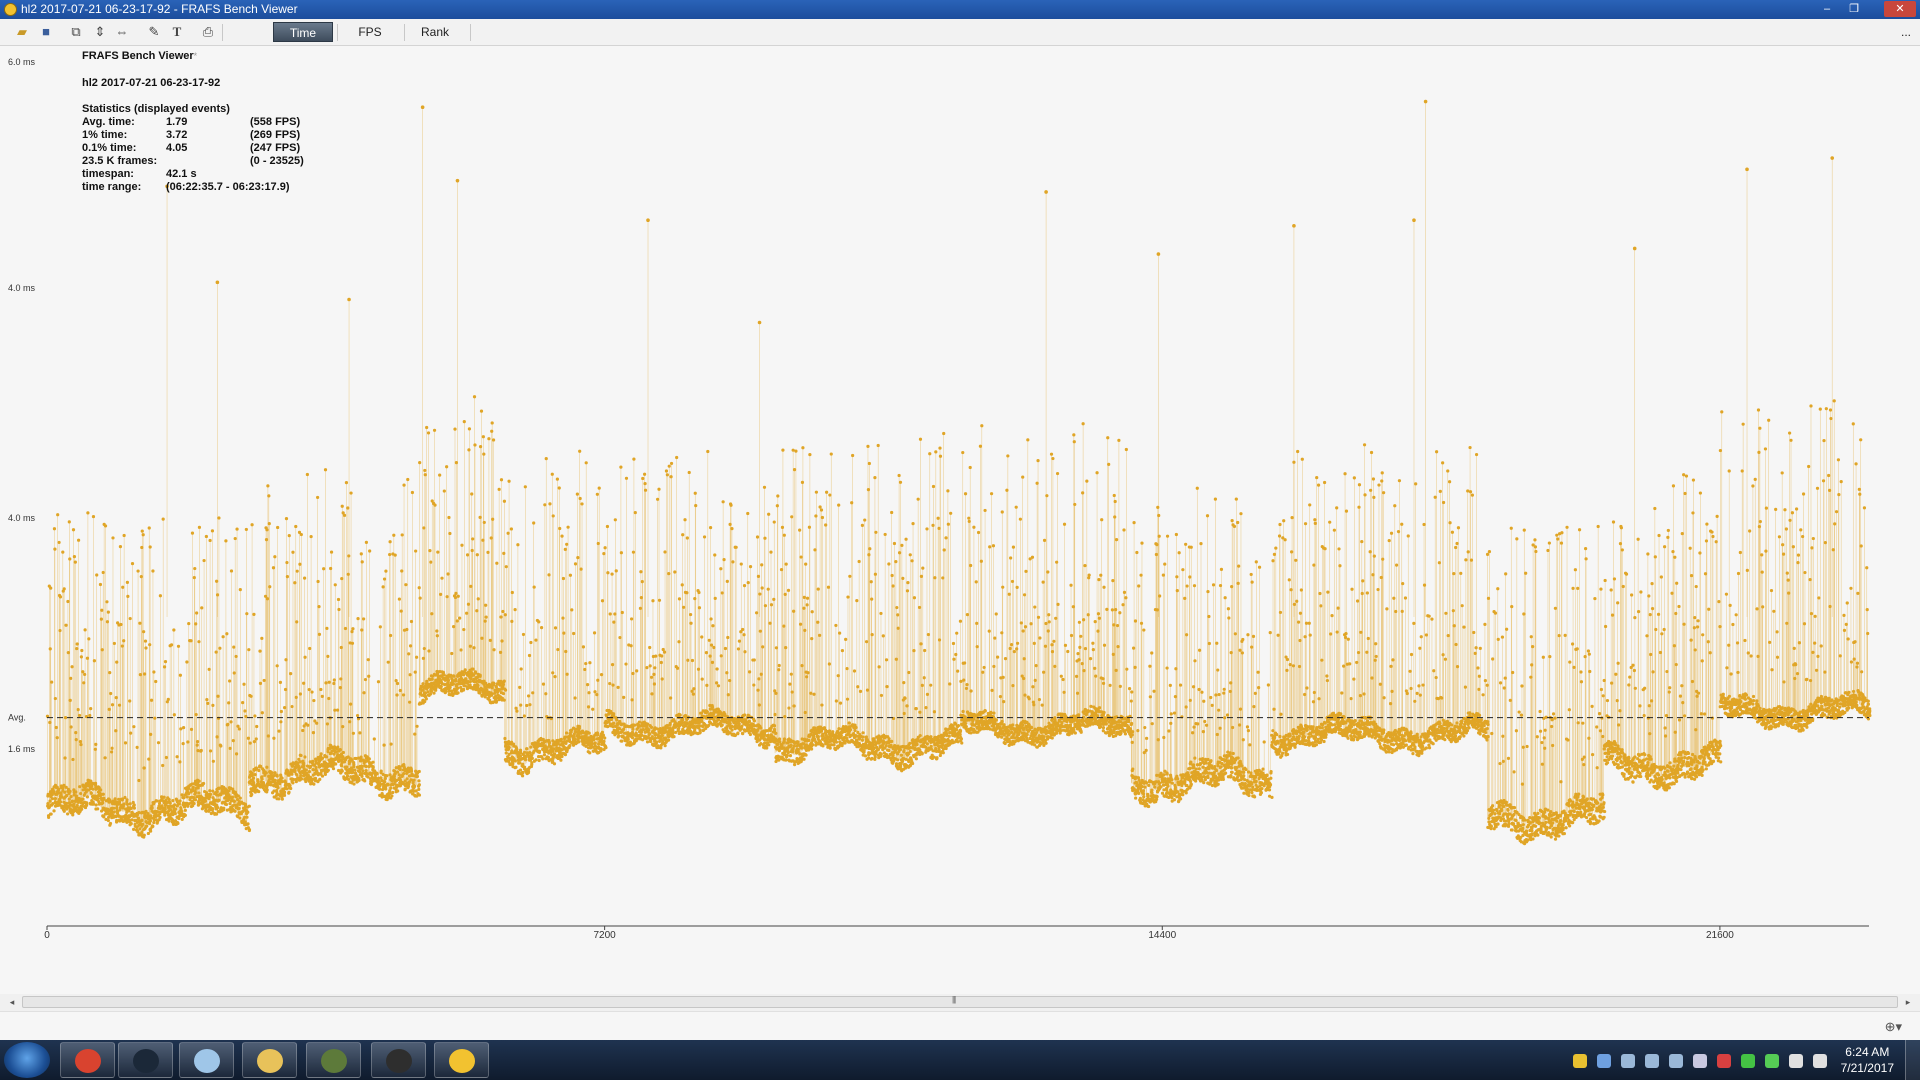 The image size is (1920, 1080). Describe the element at coordinates (22, 32) in the screenshot. I see `open-folder-icon: ▰` at that location.